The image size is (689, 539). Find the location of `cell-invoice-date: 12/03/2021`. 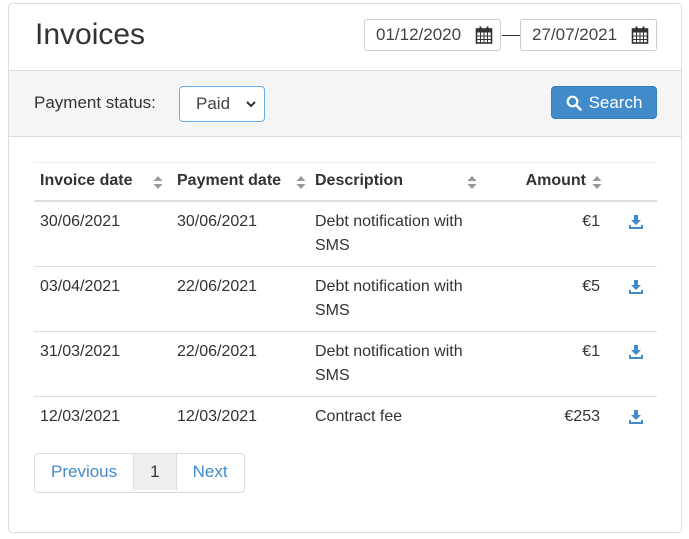

cell-invoice-date: 12/03/2021 is located at coordinates (102, 418).